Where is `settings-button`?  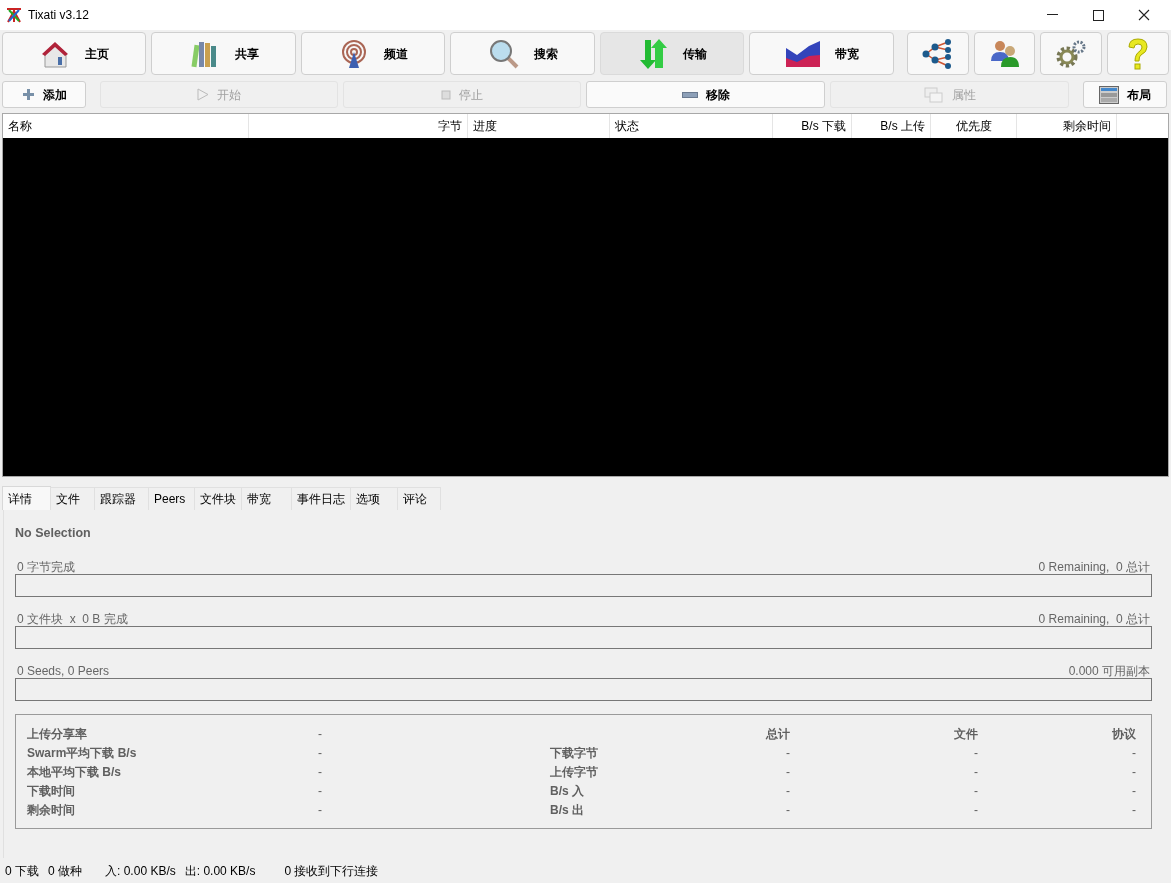 settings-button is located at coordinates (1071, 53).